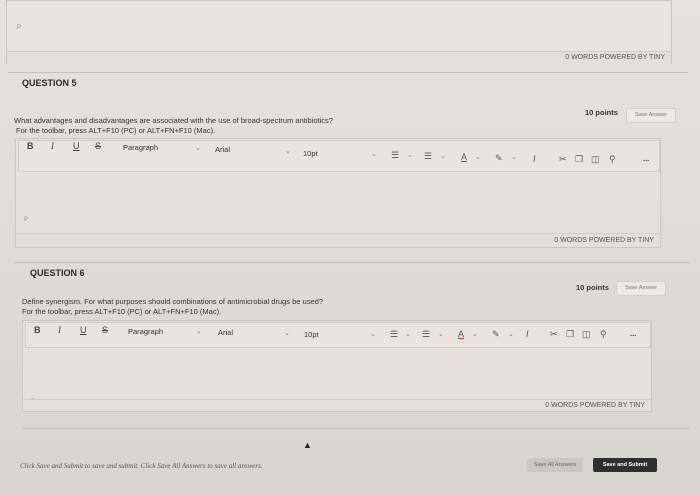 This screenshot has height=495, width=700. What do you see at coordinates (625, 465) in the screenshot?
I see `save-and-submit-button: Save and Submit` at bounding box center [625, 465].